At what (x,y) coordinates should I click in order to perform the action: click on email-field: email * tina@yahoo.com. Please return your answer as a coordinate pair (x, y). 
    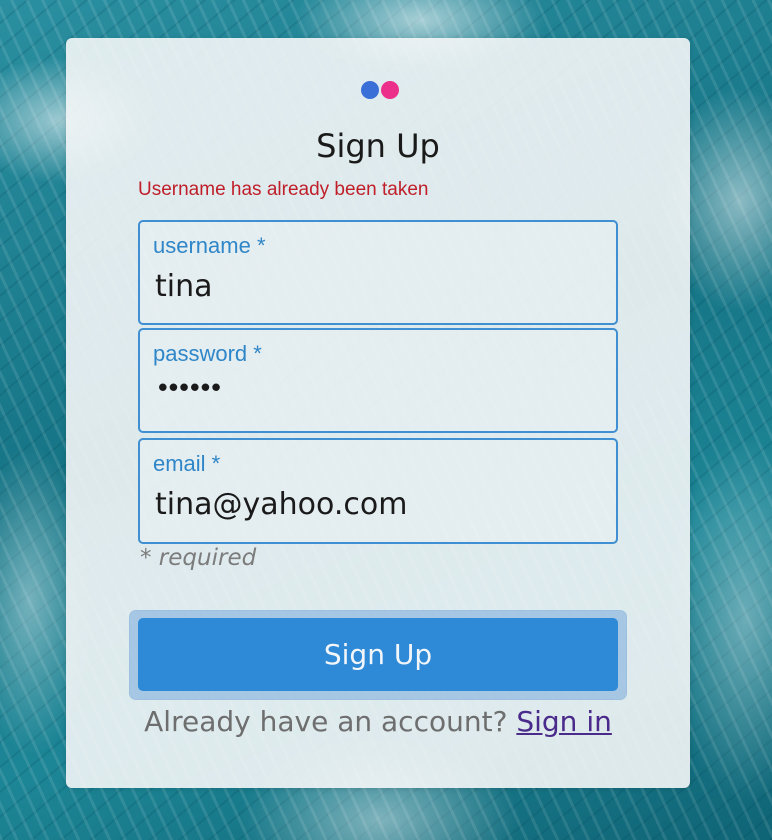
    Looking at the image, I should click on (378, 491).